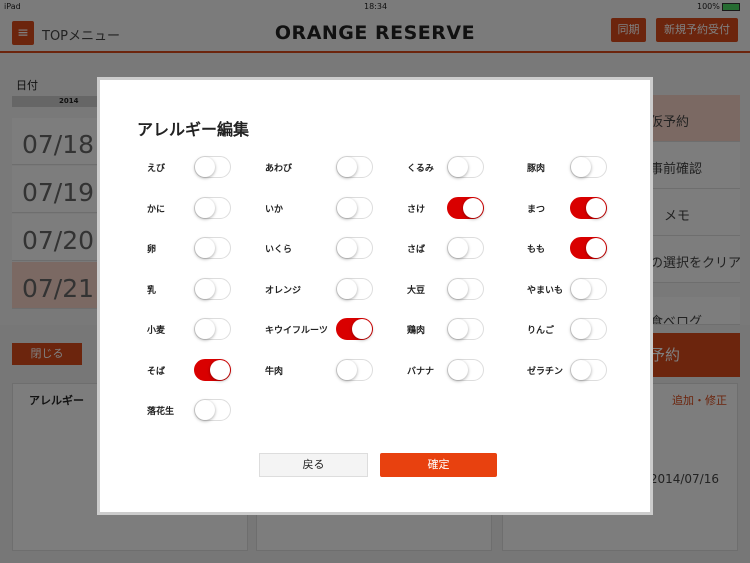 The width and height of the screenshot is (750, 563). I want to click on allergy-item: いか, so click(325, 207).